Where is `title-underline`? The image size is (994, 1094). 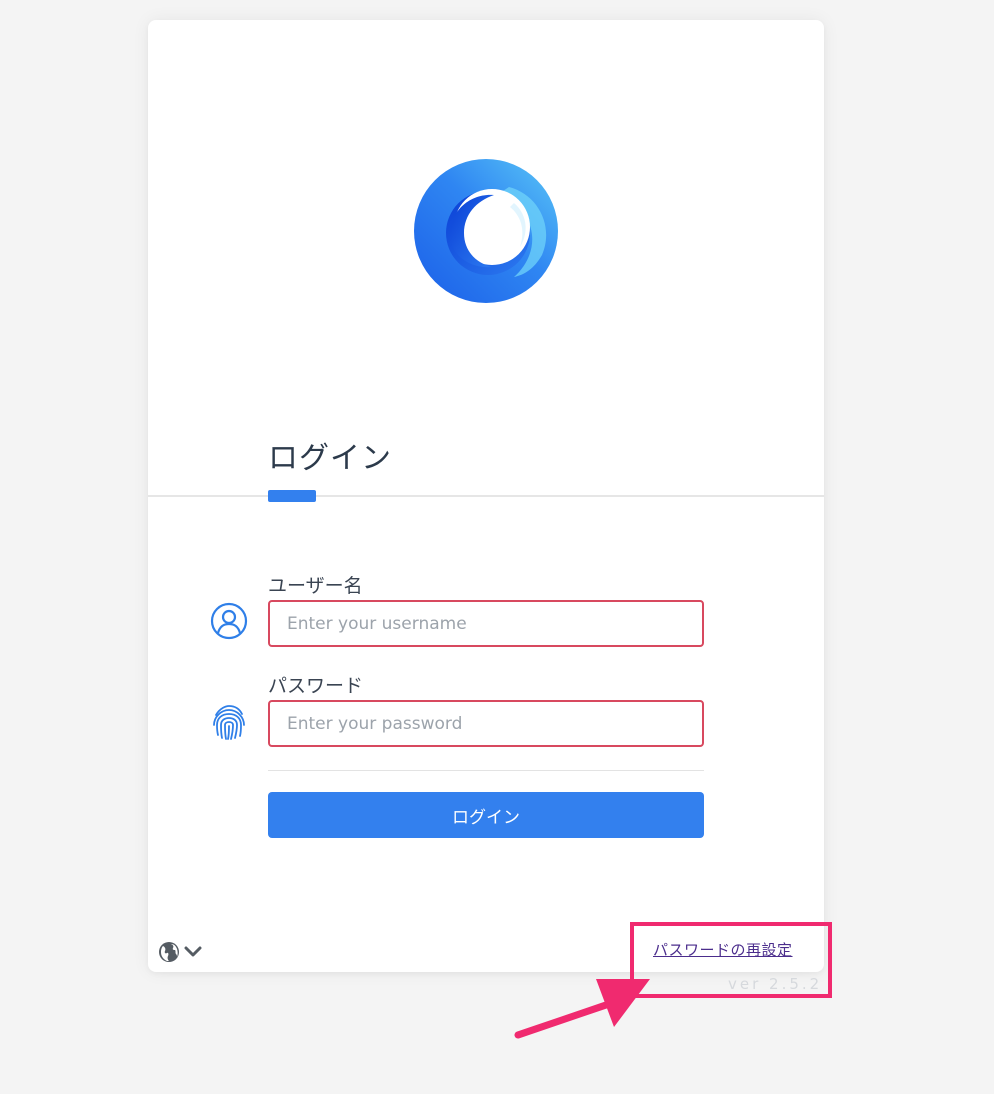
title-underline is located at coordinates (292, 496).